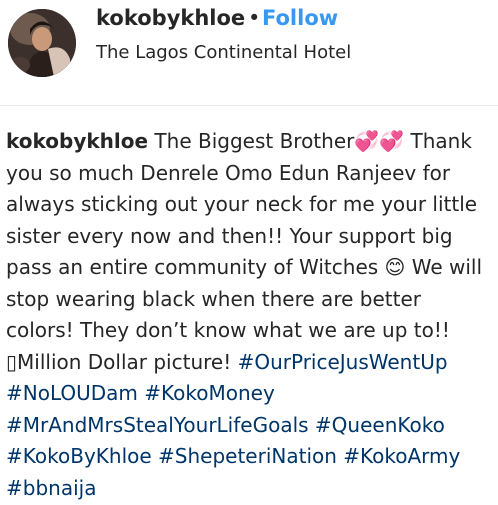  What do you see at coordinates (79, 456) in the screenshot?
I see `hashtag-kokobykhloe: #KokoByKhloe` at bounding box center [79, 456].